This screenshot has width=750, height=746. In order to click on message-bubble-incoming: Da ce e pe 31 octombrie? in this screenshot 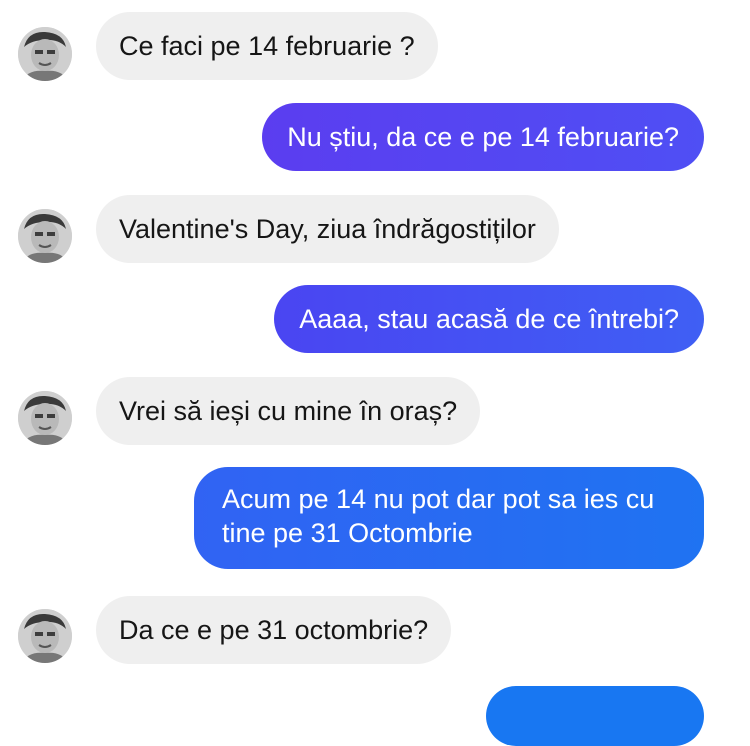, I will do `click(274, 630)`.